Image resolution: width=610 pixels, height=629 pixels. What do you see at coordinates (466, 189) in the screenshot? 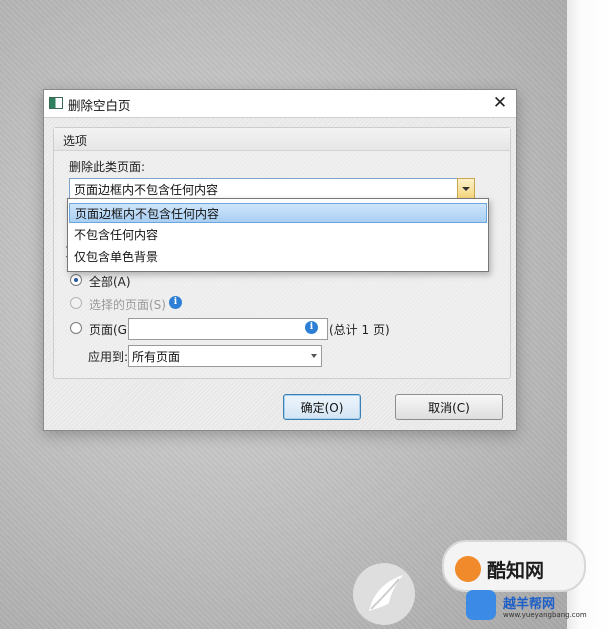
I see `combo-dropdown-button` at bounding box center [466, 189].